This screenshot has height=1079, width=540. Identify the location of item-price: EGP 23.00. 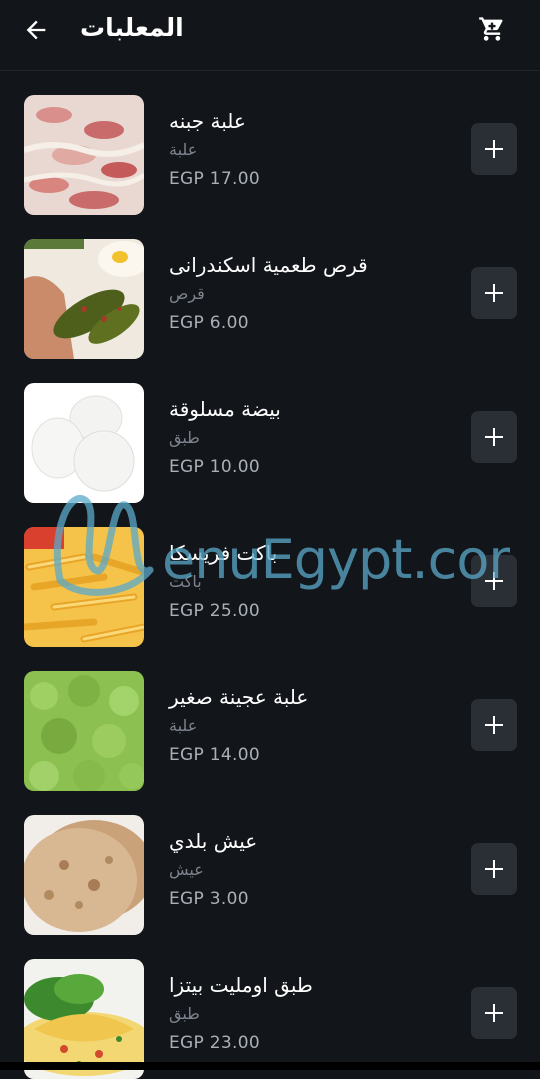
(214, 1043).